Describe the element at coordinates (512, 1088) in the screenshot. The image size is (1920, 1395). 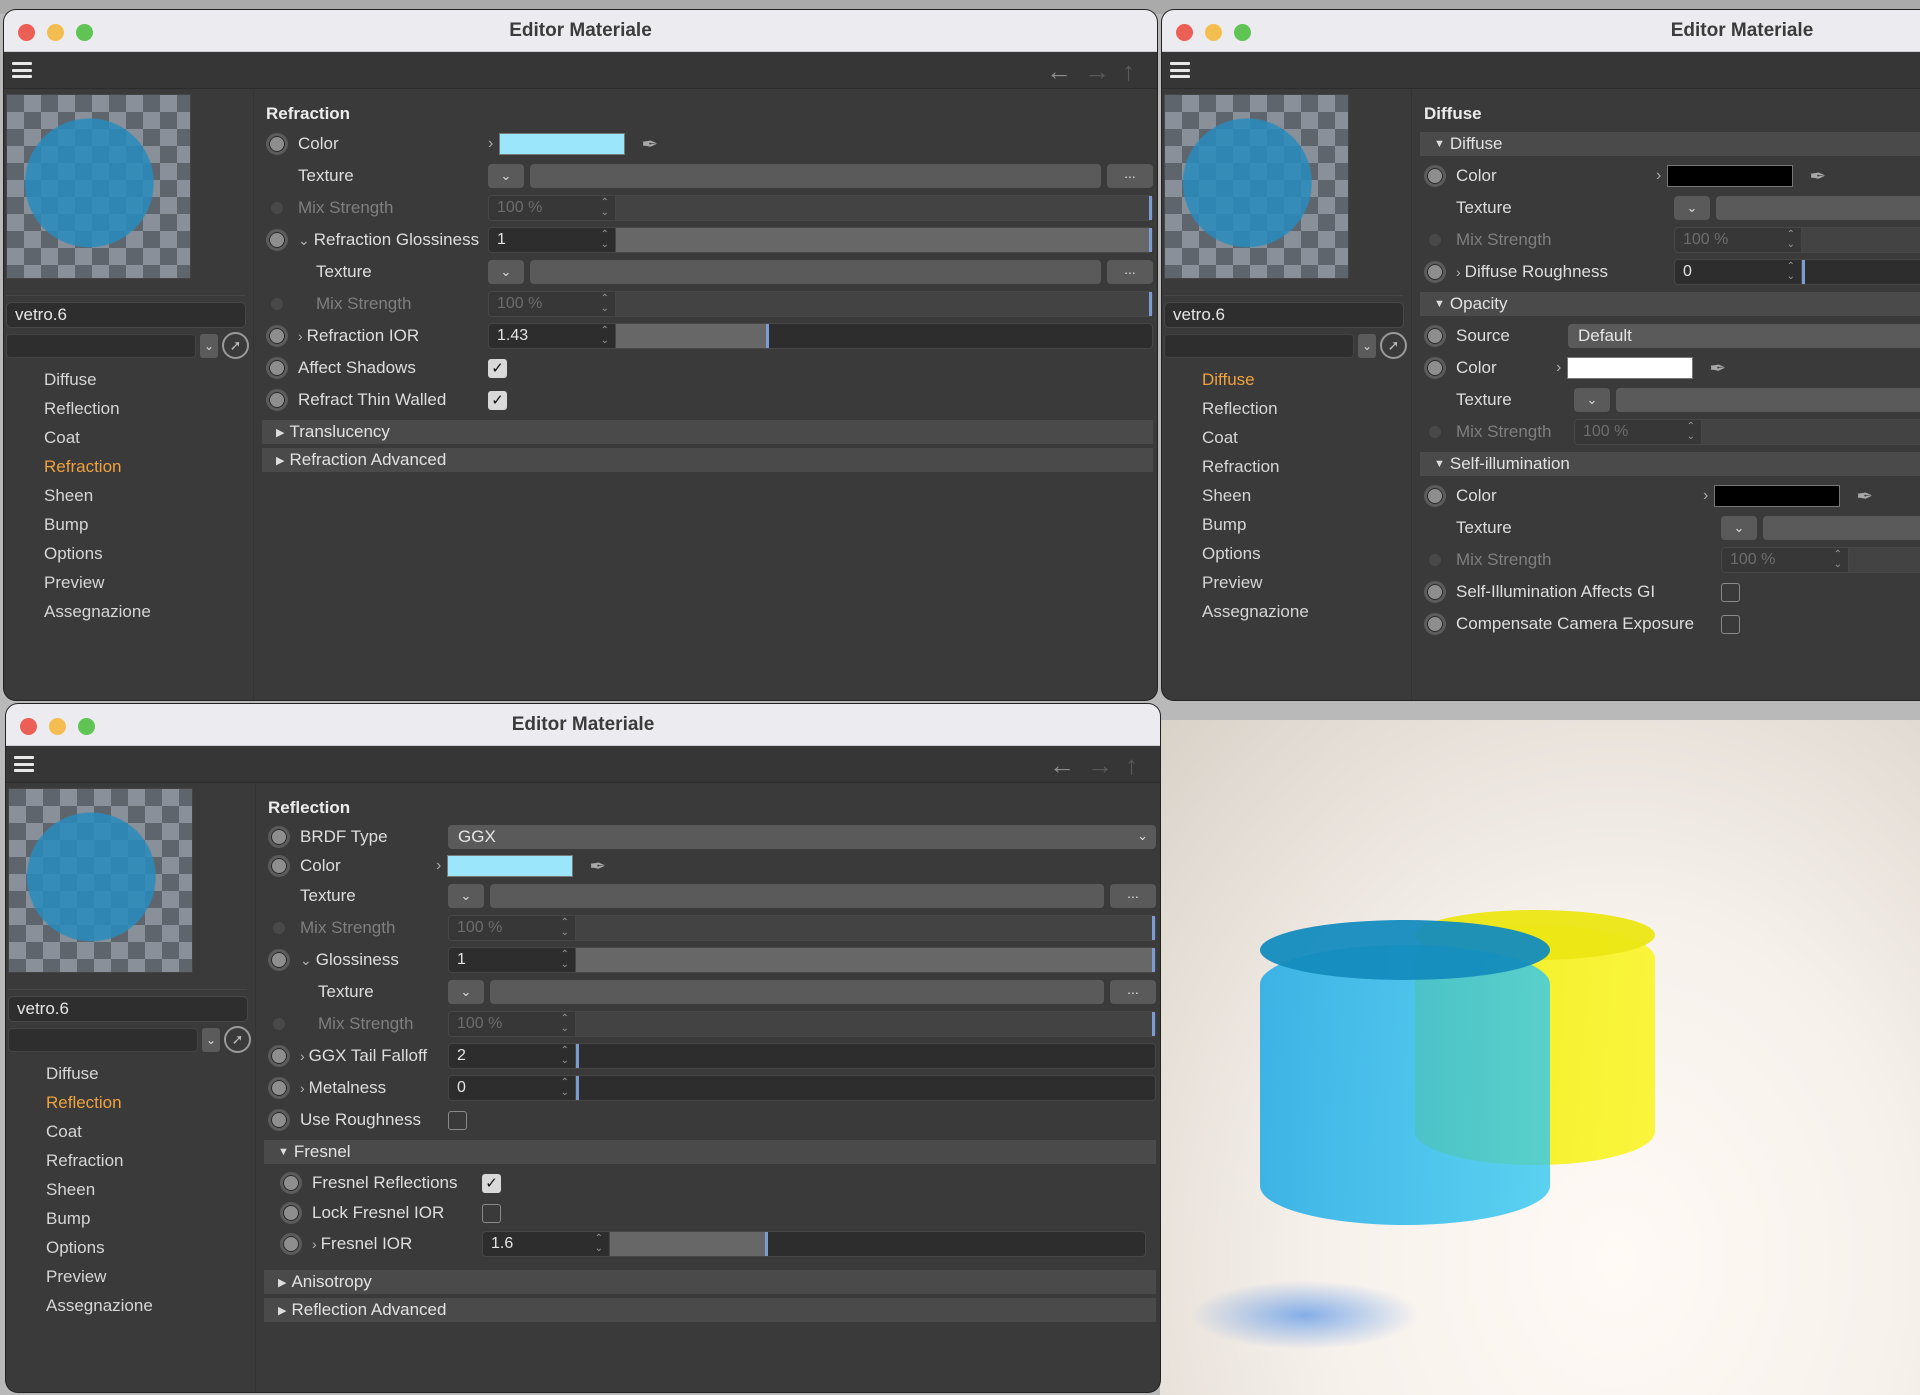
I see `metalness-input: 0 ⌃ ⌄` at that location.